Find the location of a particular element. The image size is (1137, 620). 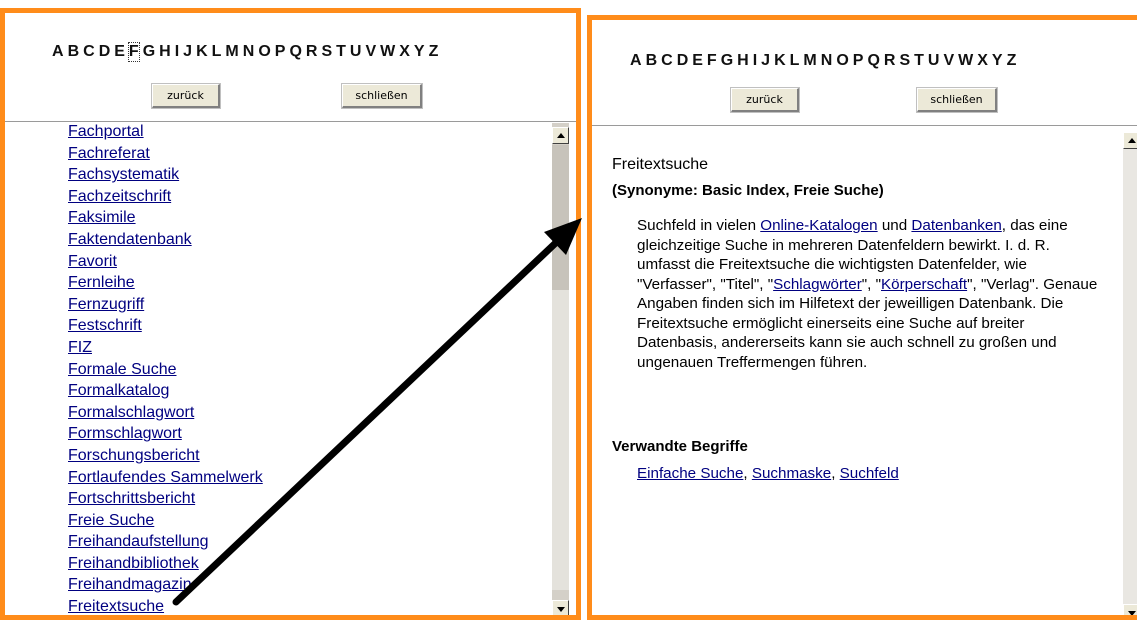

related-term-link: Suchmaske is located at coordinates (791, 473).